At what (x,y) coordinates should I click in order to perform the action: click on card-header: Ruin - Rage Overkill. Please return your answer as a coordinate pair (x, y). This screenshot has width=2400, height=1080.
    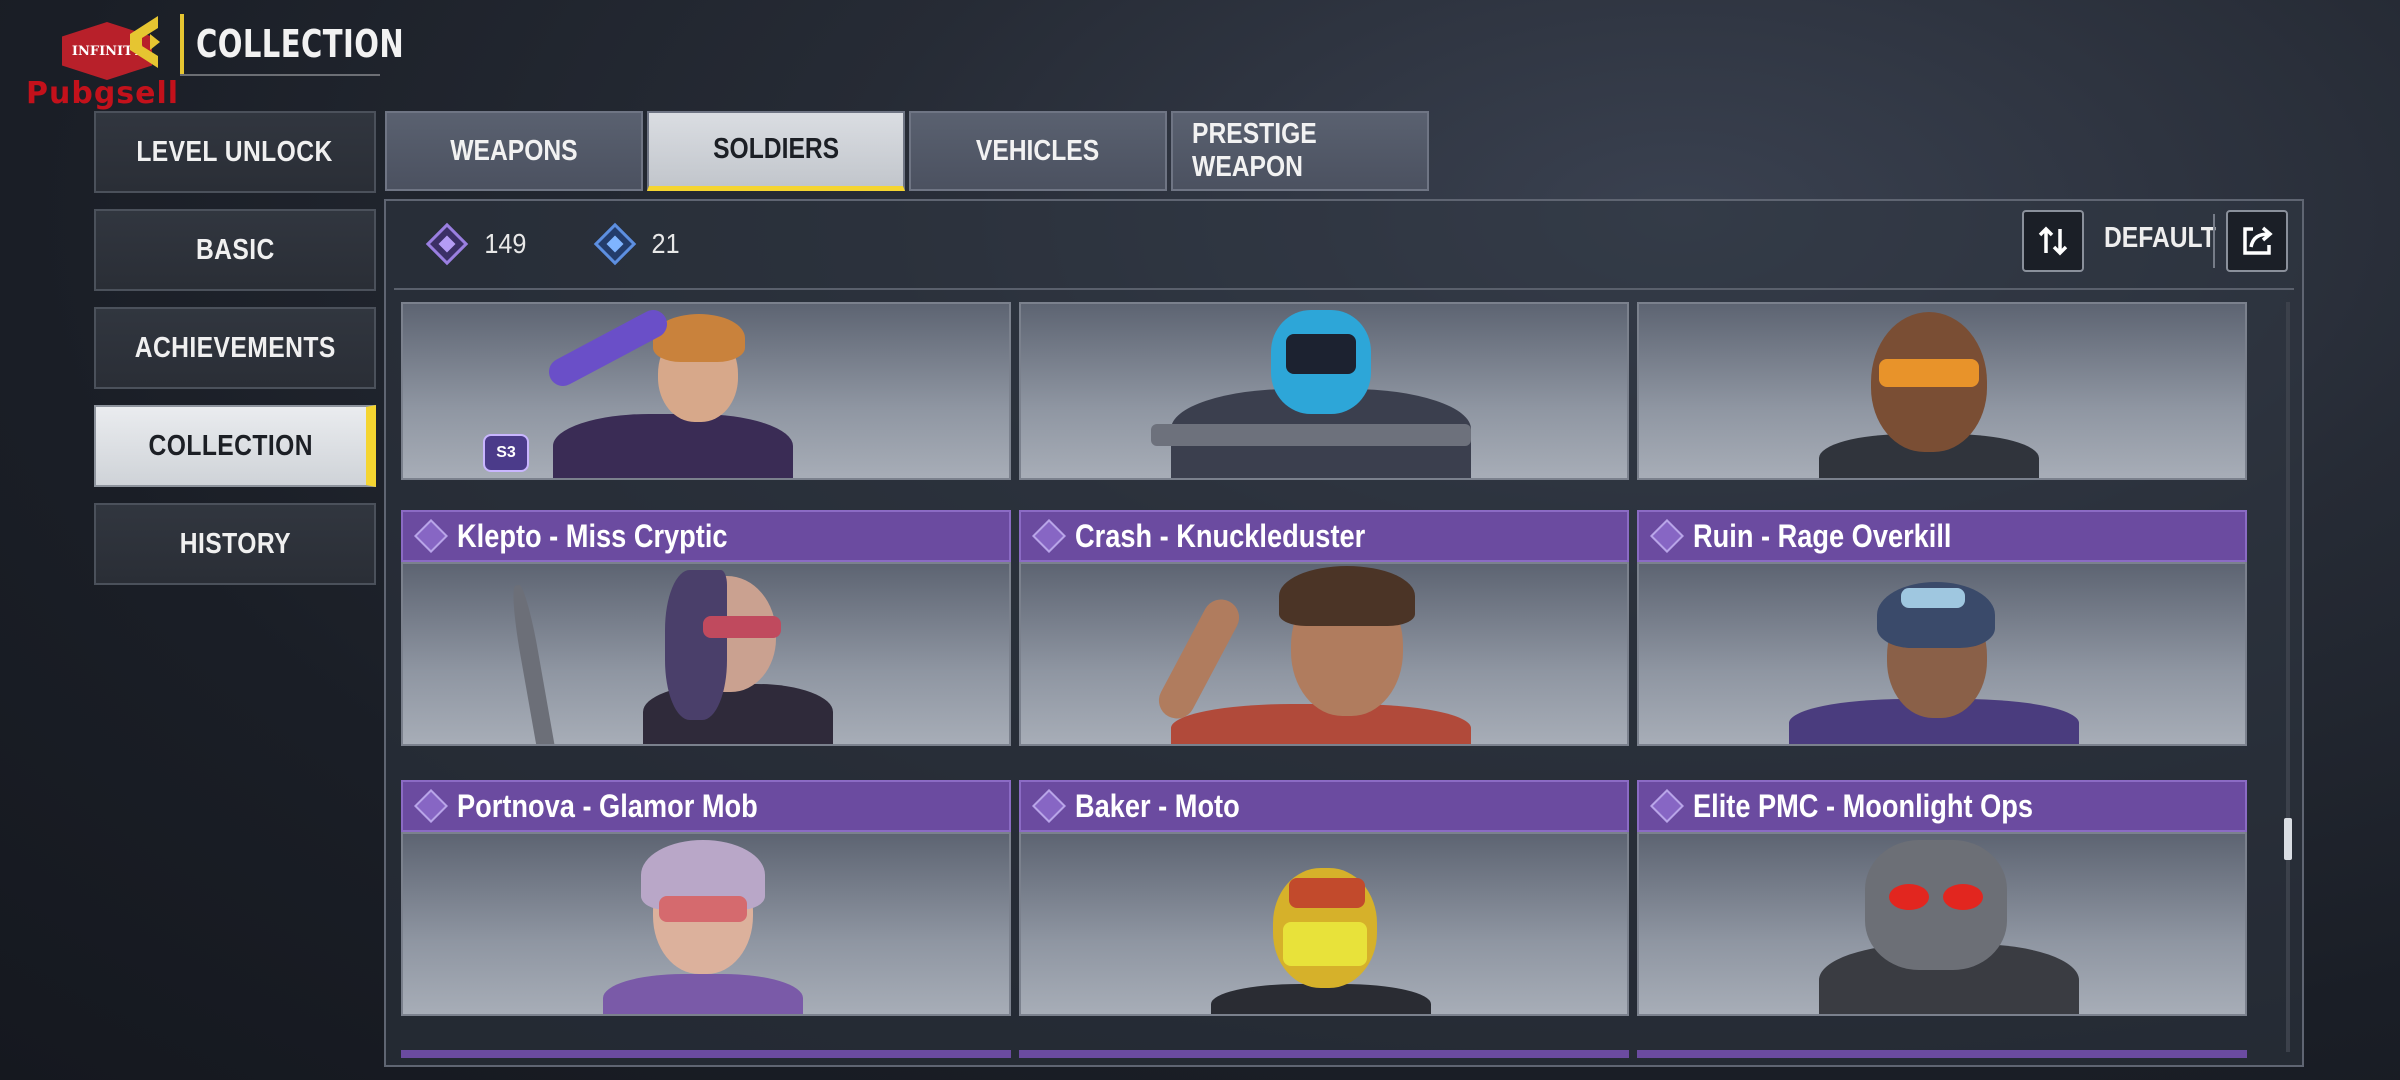
    Looking at the image, I should click on (1942, 536).